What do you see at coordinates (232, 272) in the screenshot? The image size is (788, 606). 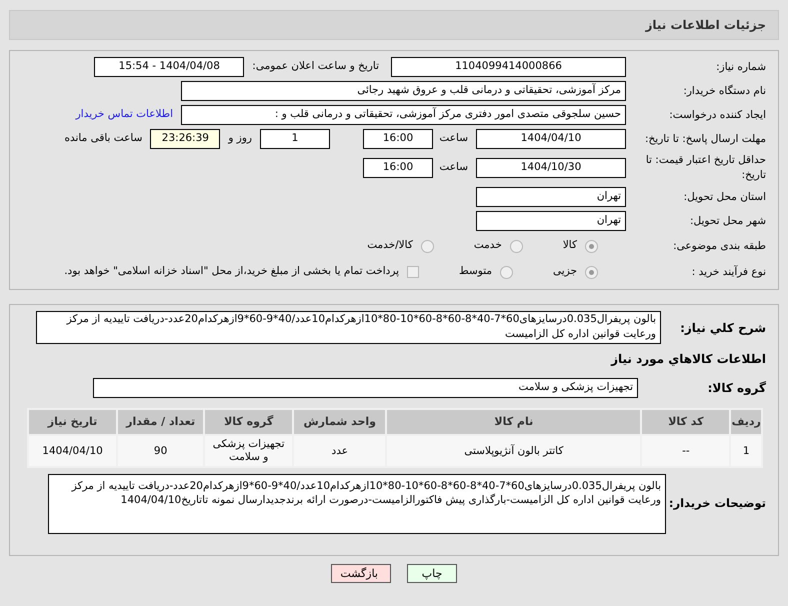 I see `checkbox-label: پرداخت تمام یا بخشی از مبلغ خرید،از محل "اسناد خزانه اسلامی" خواهد بود.` at bounding box center [232, 272].